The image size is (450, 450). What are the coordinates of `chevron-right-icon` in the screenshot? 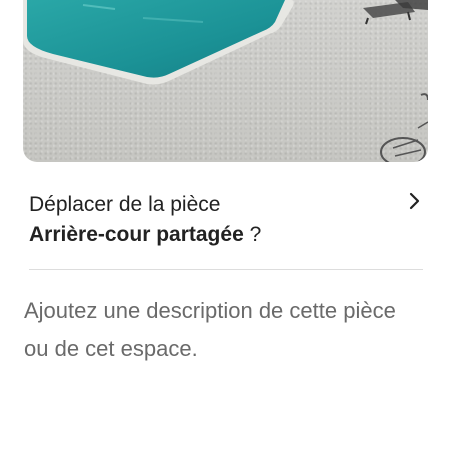 It's located at (414, 201).